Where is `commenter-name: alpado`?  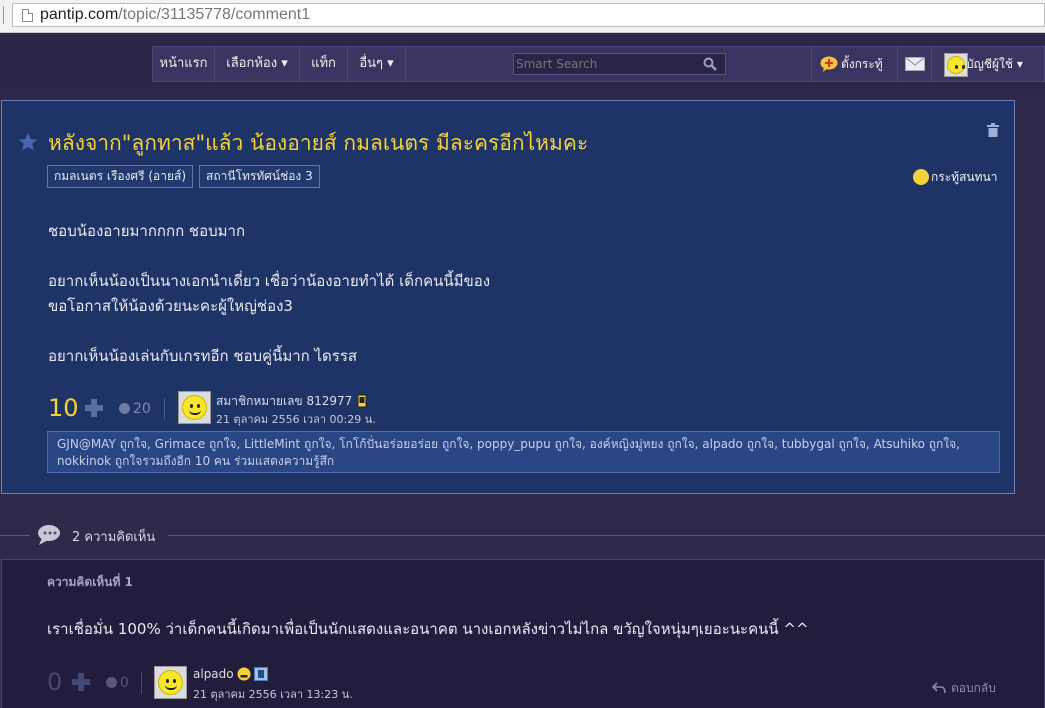 commenter-name: alpado is located at coordinates (230, 674).